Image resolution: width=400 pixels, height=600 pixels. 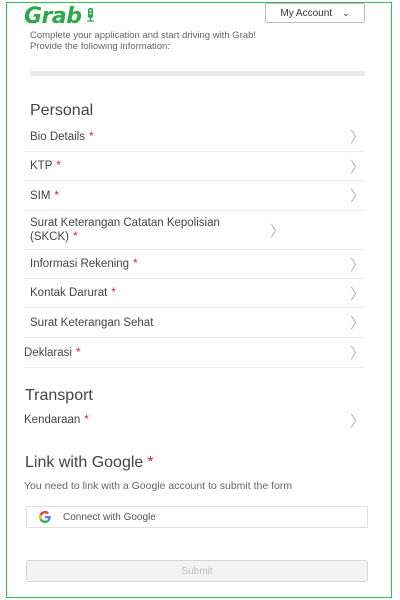 I want to click on progress-bar, so click(x=197, y=73).